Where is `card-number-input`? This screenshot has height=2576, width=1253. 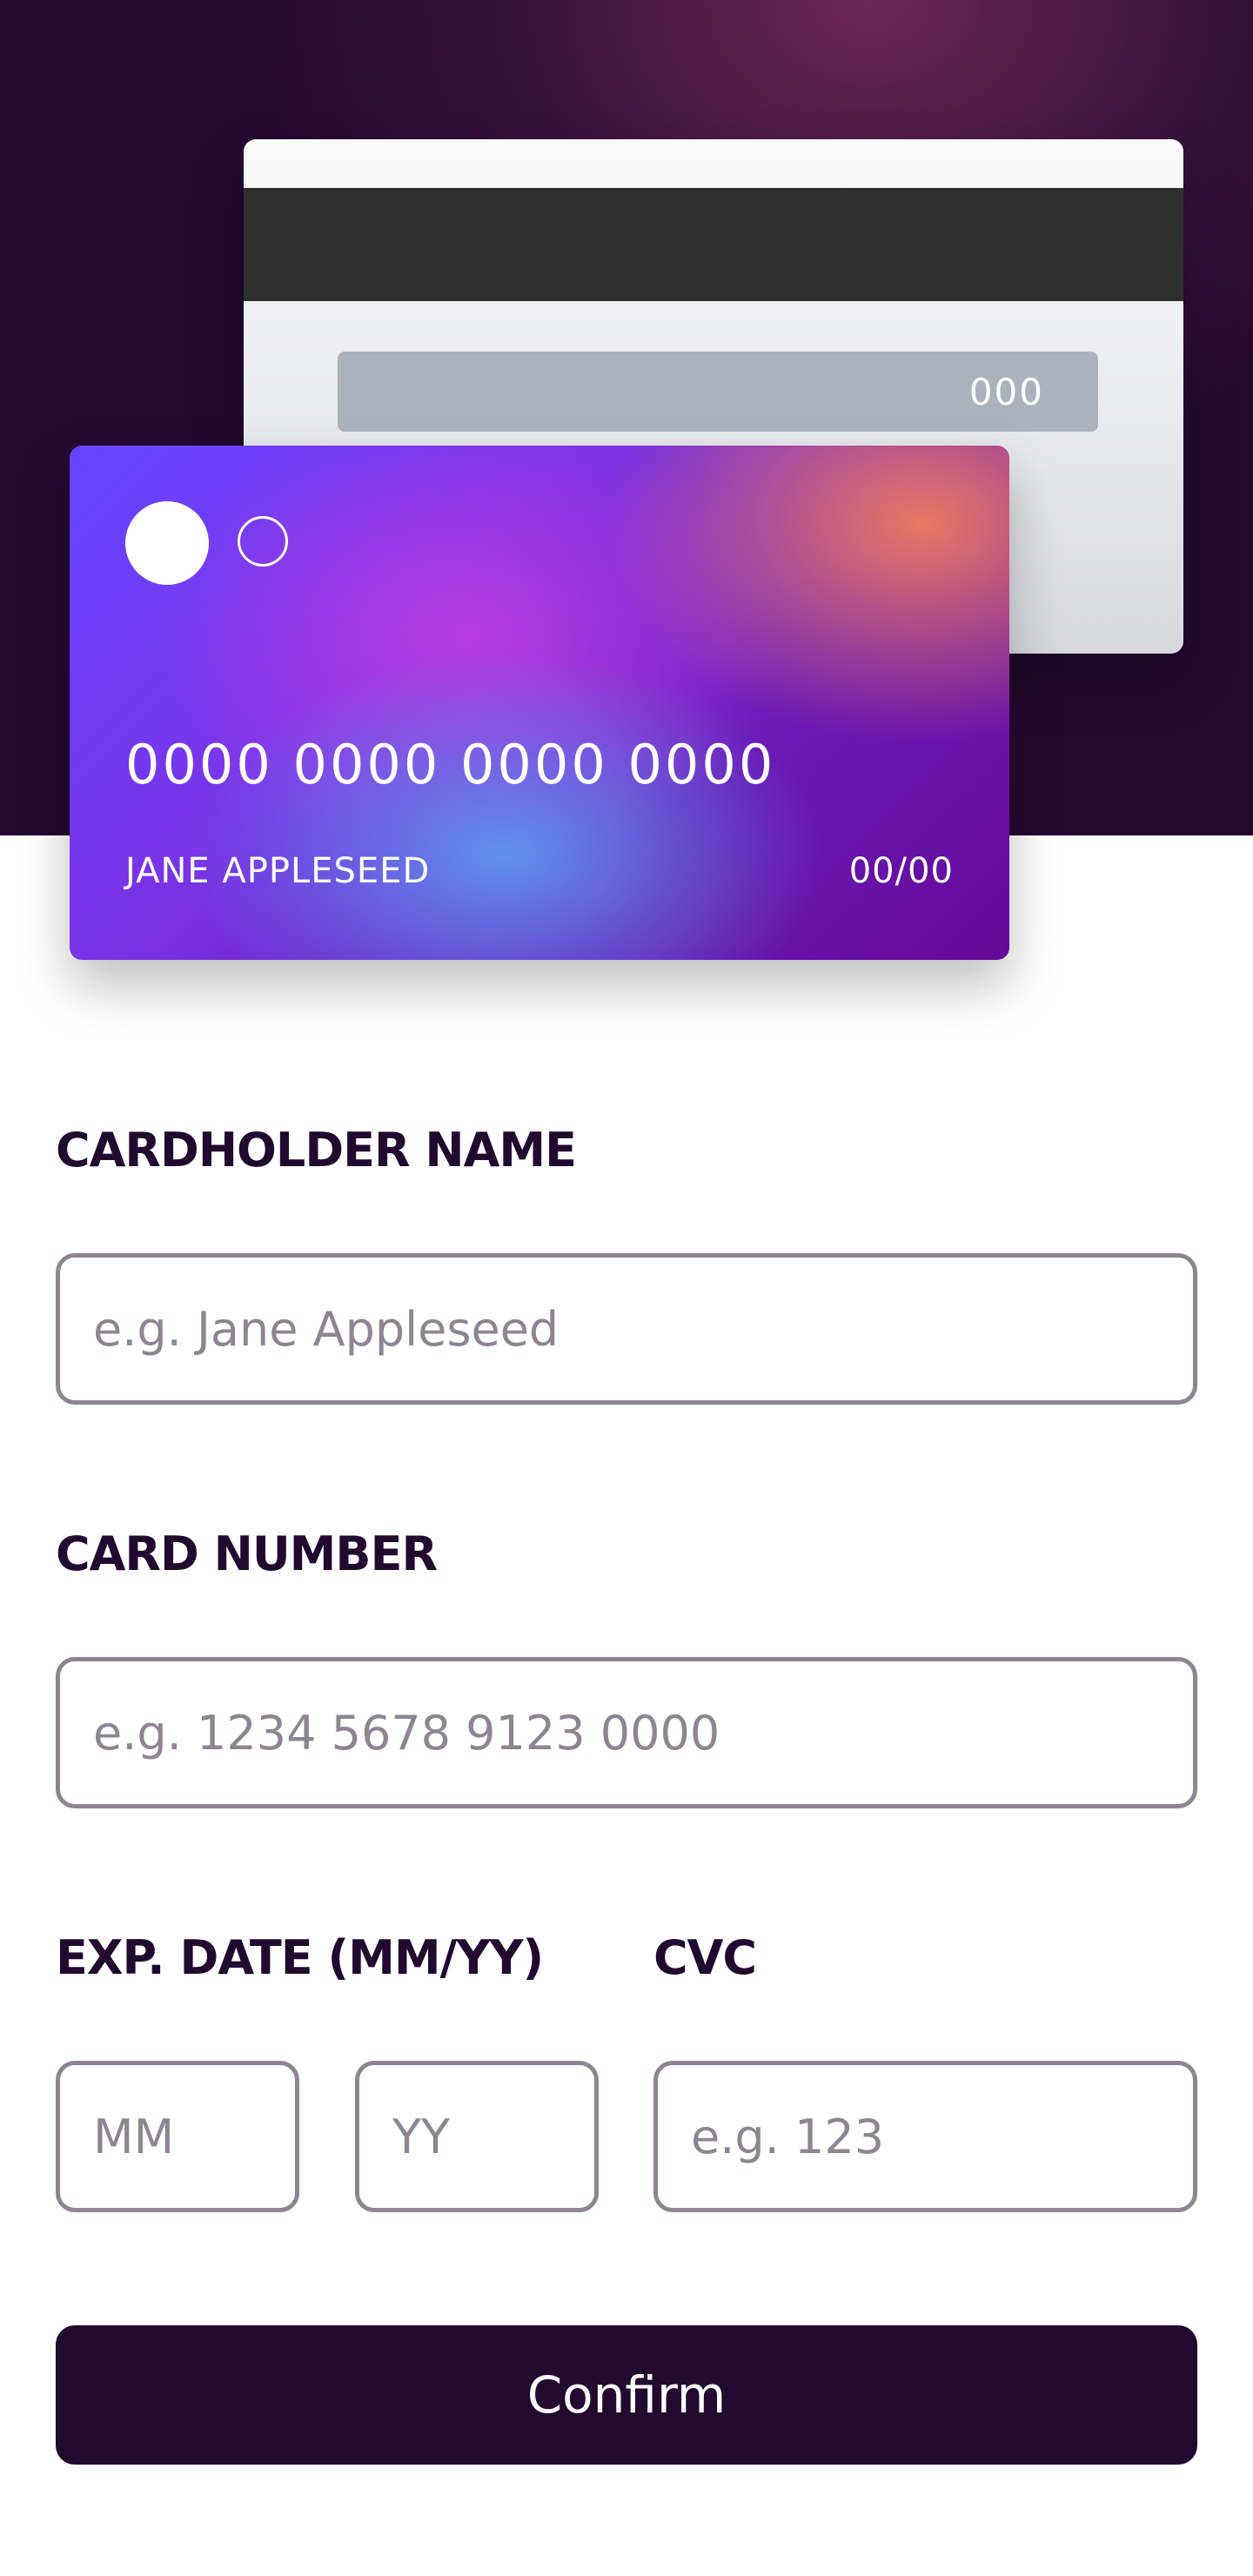 card-number-input is located at coordinates (626, 1732).